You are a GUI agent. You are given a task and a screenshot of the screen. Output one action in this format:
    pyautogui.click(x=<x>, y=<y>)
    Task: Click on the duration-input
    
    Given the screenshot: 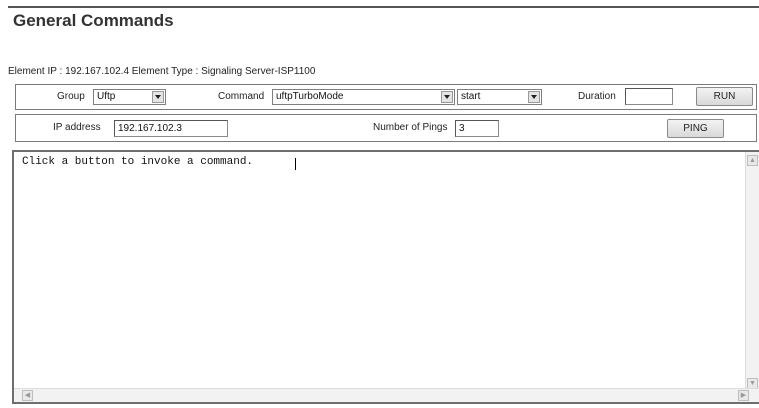 What is the action you would take?
    pyautogui.click(x=649, y=96)
    